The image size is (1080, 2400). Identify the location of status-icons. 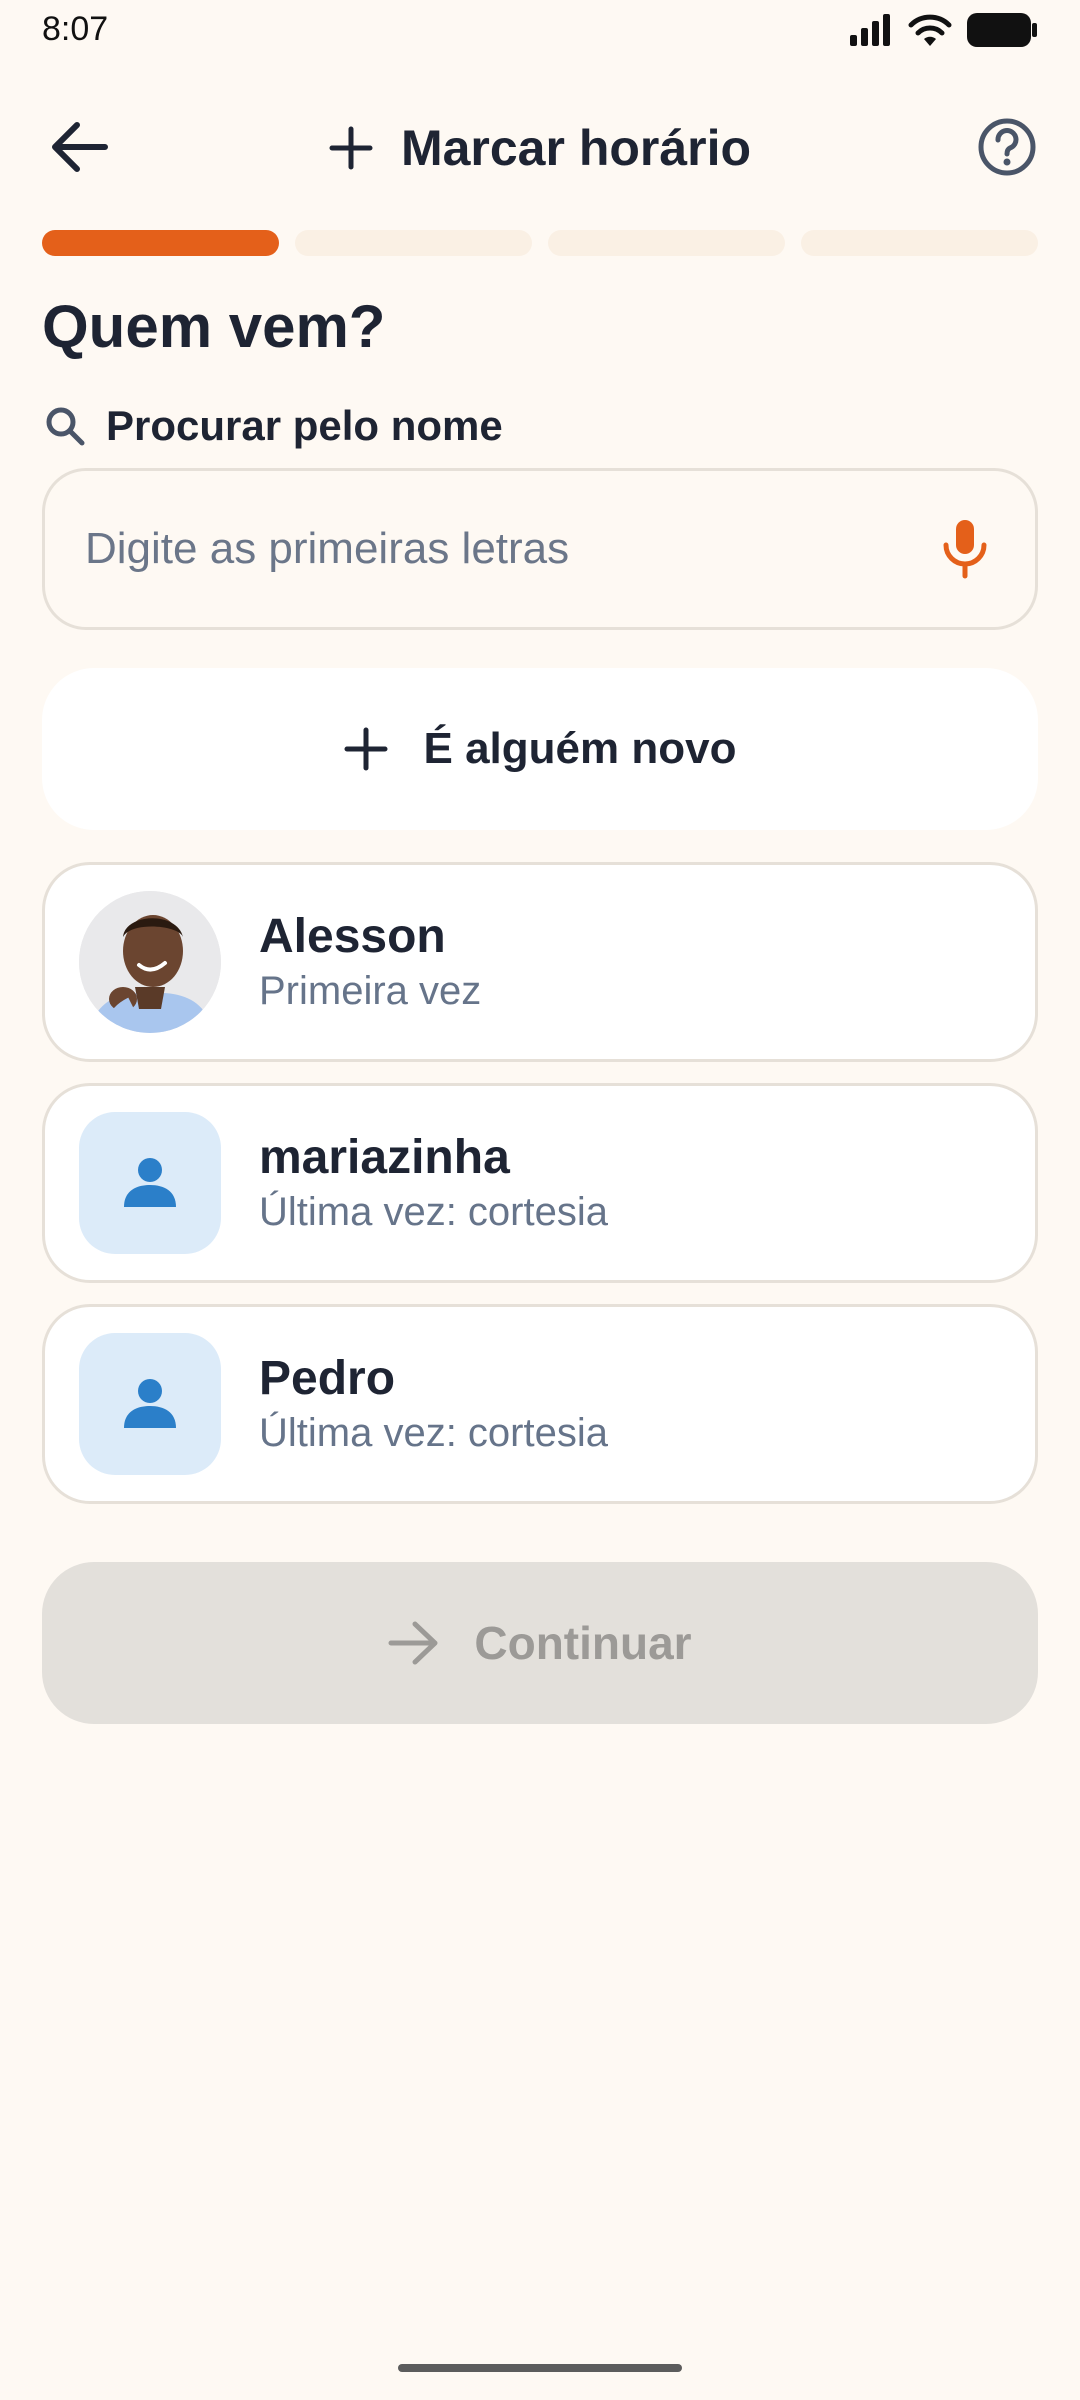
(943, 30).